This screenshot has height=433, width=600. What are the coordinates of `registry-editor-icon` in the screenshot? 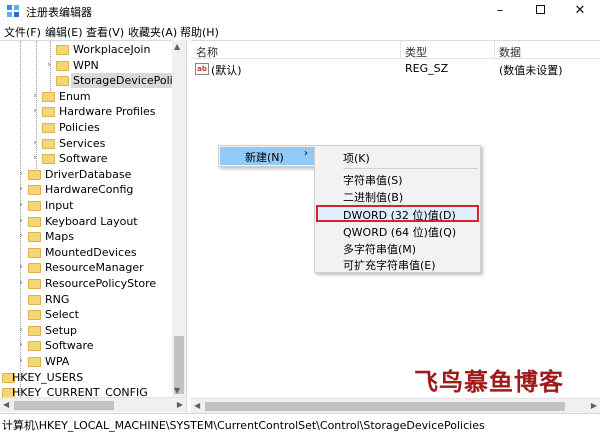 It's located at (13, 11).